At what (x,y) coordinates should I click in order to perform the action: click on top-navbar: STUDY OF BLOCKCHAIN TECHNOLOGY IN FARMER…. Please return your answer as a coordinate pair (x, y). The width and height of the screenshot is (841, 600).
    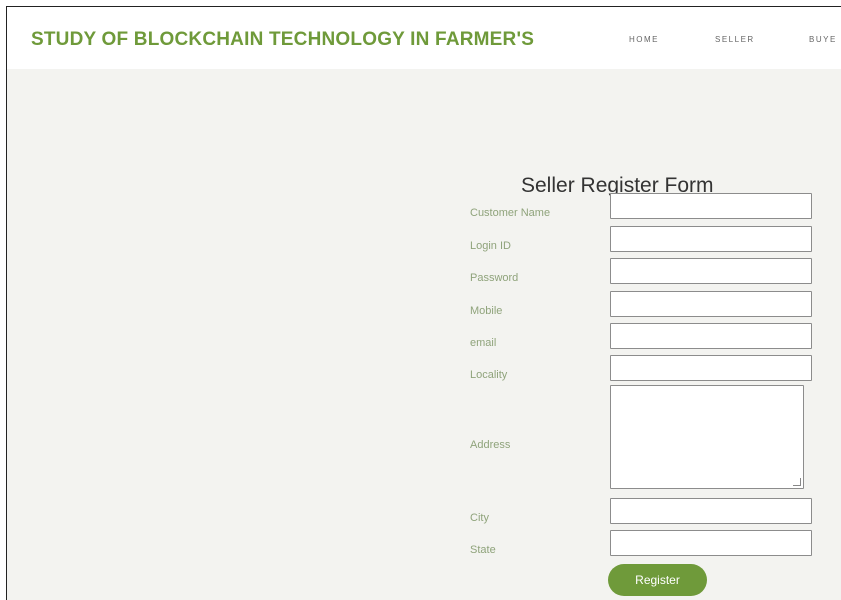
    Looking at the image, I should click on (424, 38).